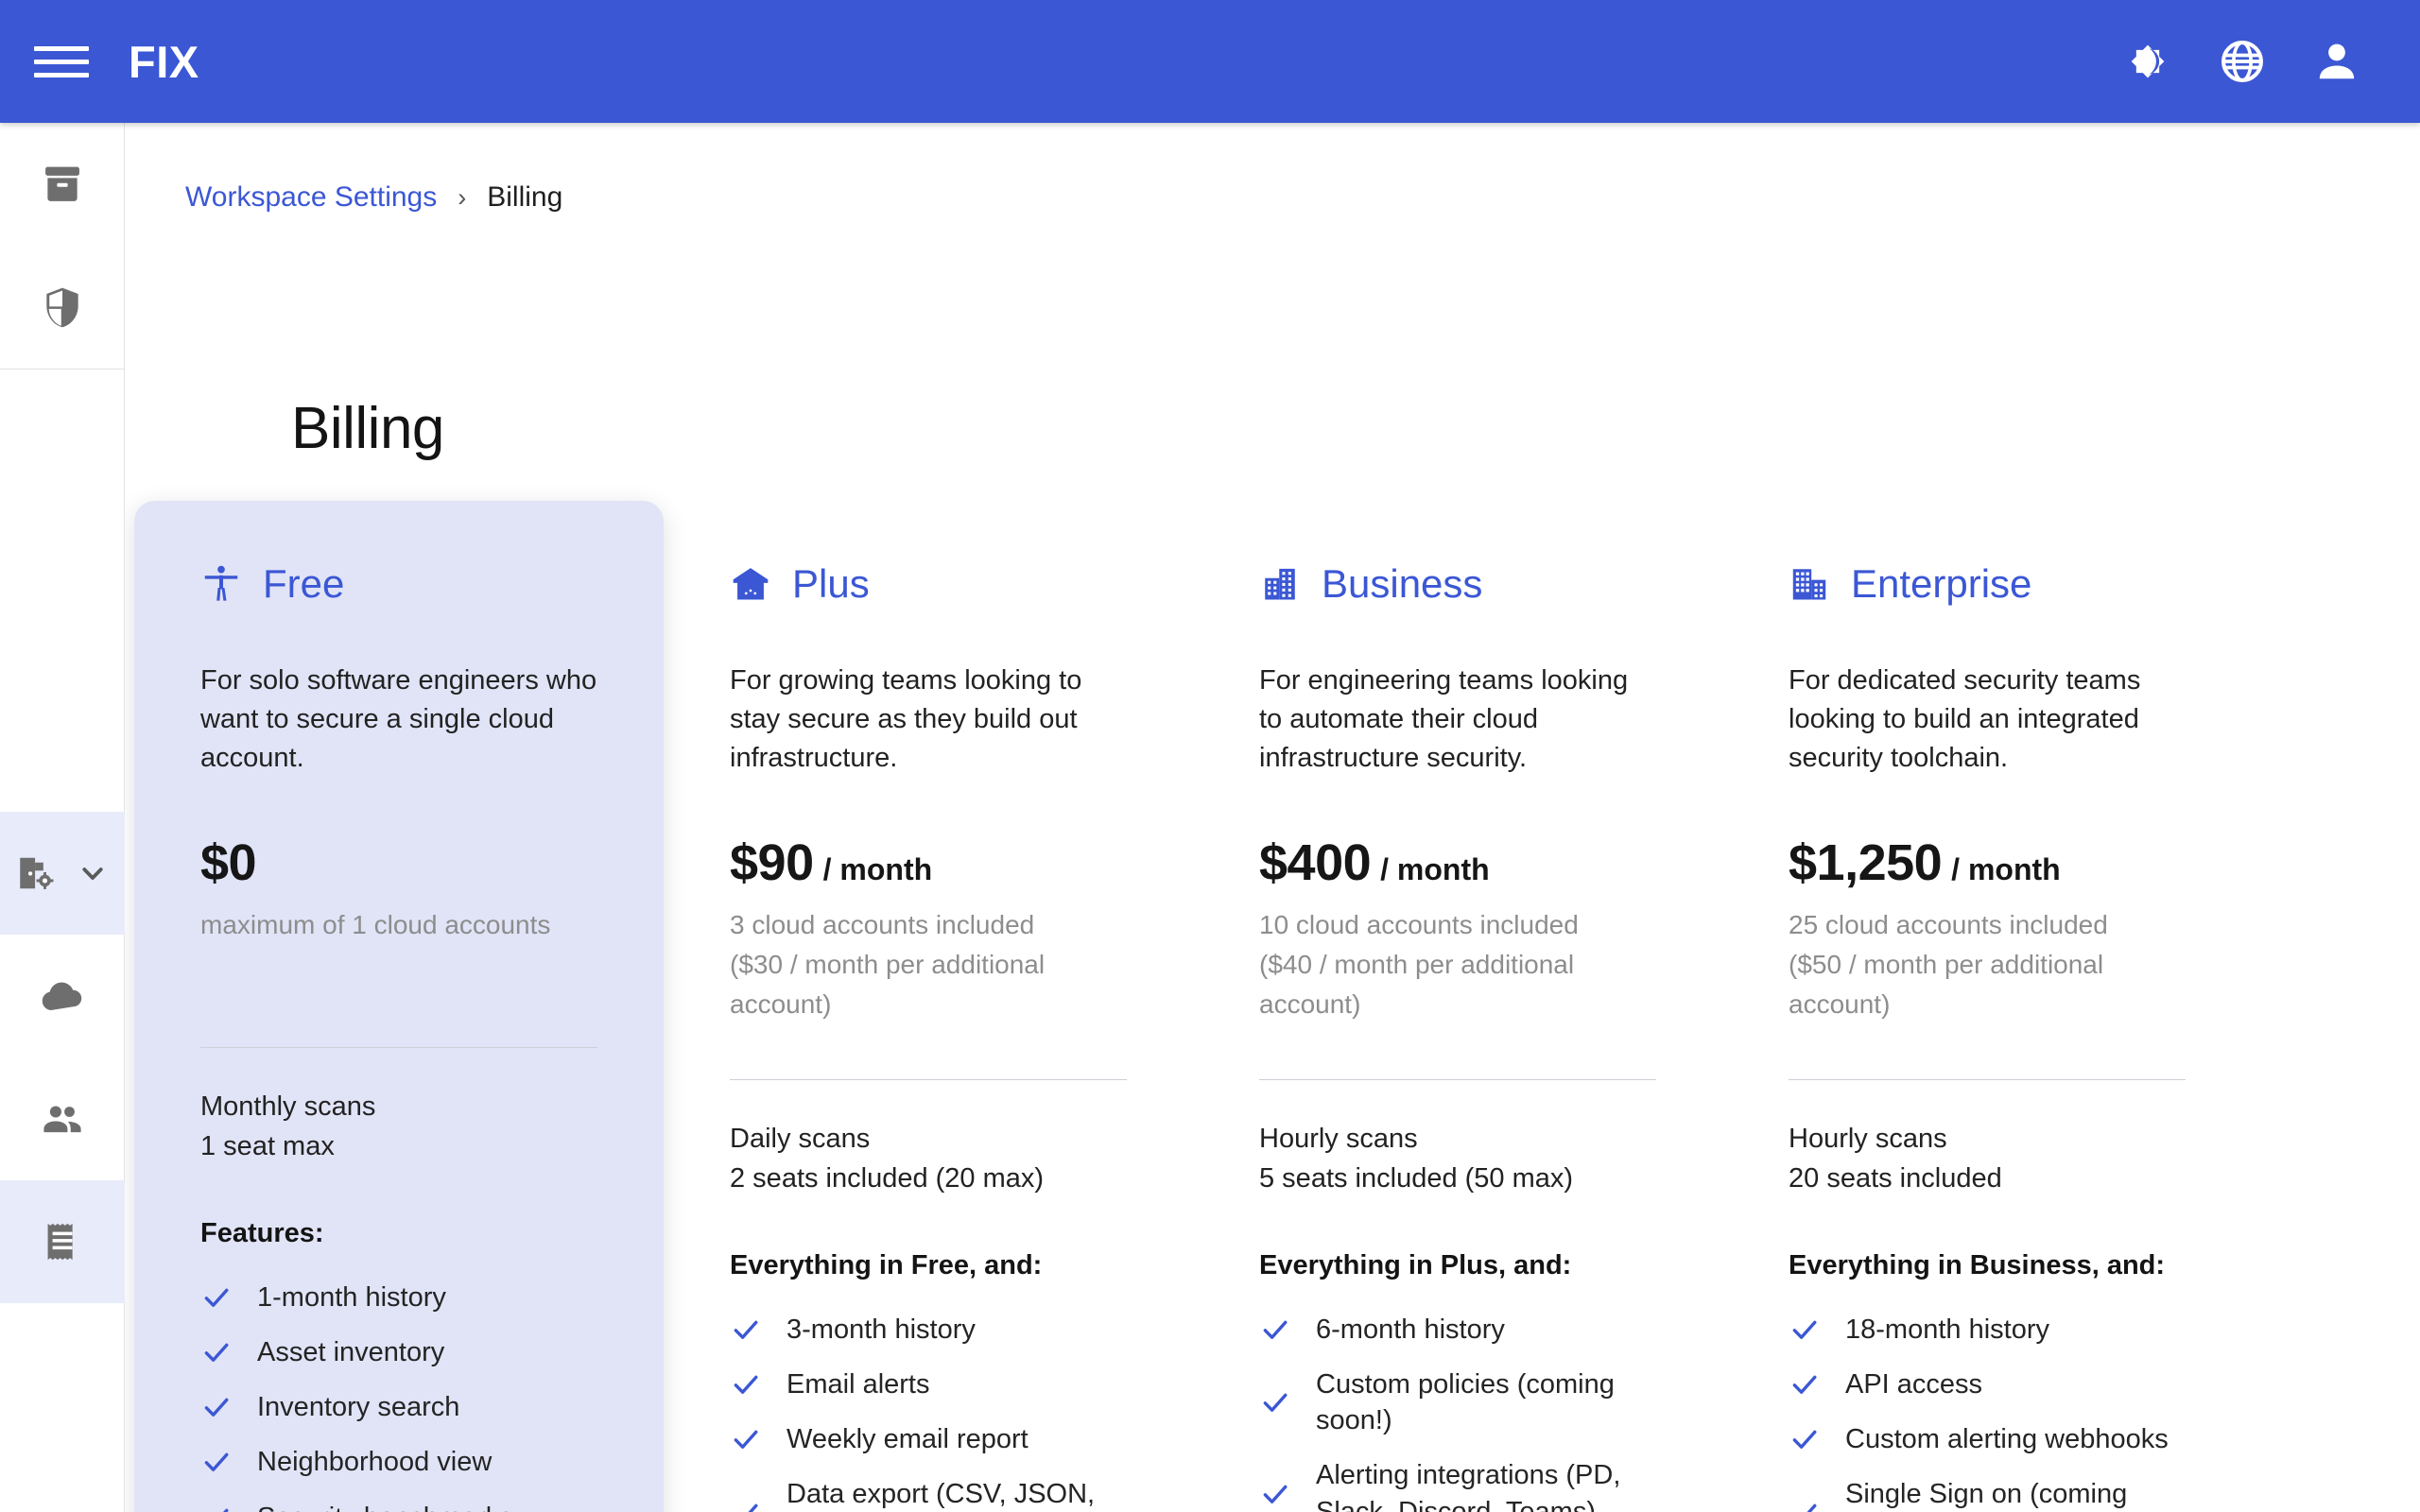 The width and height of the screenshot is (2420, 1512). What do you see at coordinates (772, 862) in the screenshot?
I see `plan-price: $90` at bounding box center [772, 862].